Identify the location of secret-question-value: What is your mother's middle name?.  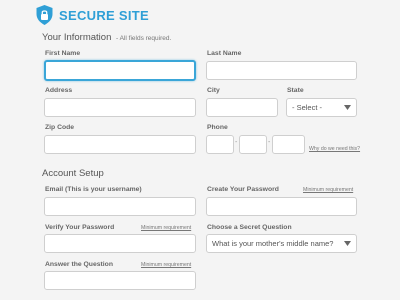
(273, 243).